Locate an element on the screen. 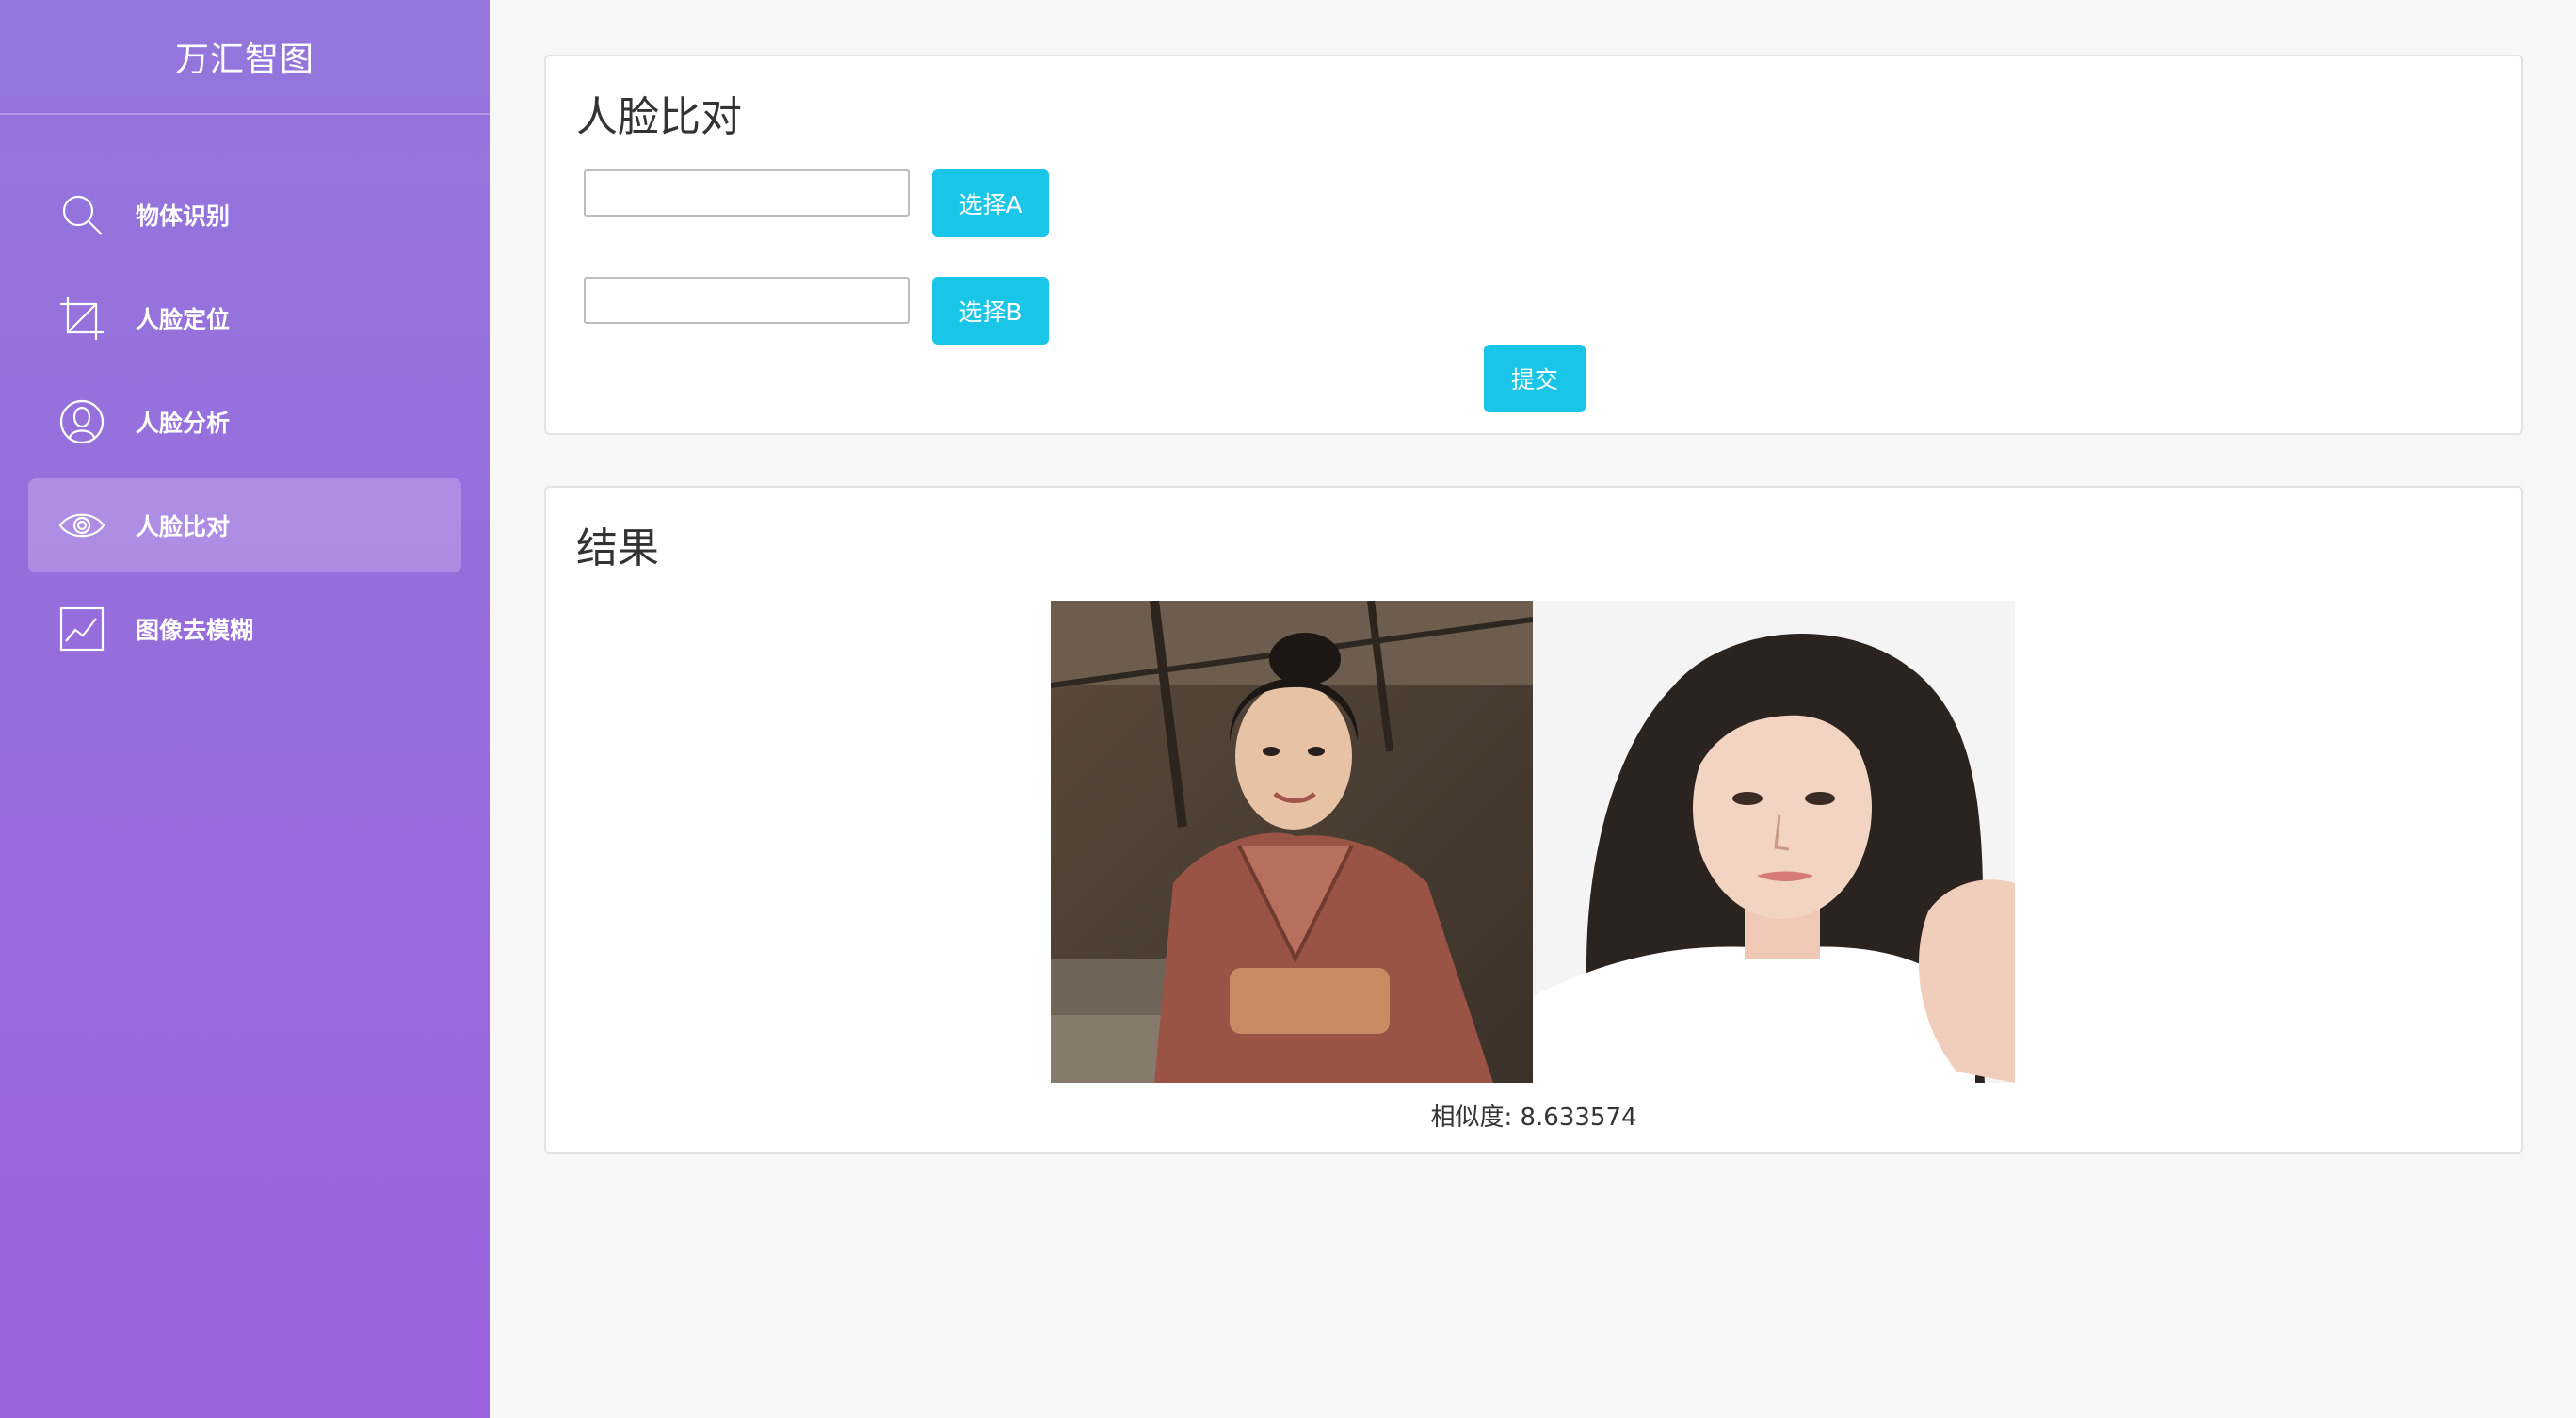 The width and height of the screenshot is (2576, 1418). sidebar-item-image-deblur: 图像去模糊 is located at coordinates (244, 629).